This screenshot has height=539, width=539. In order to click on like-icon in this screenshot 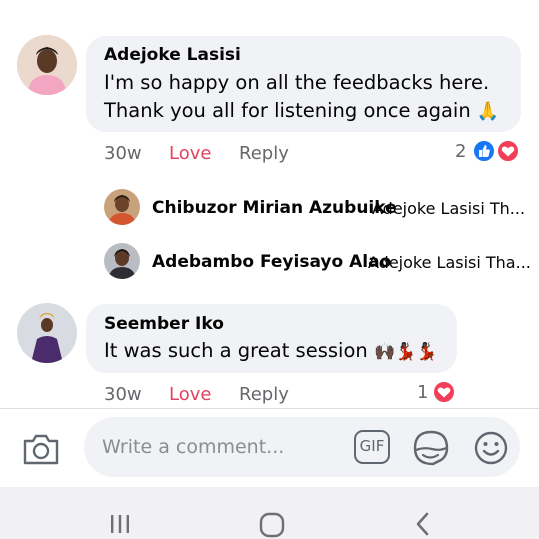, I will do `click(484, 151)`.